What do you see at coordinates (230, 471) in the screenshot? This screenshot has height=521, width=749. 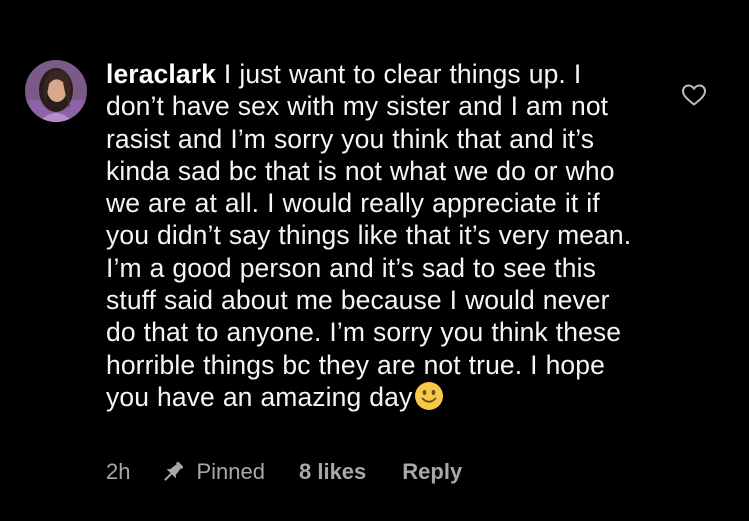 I see `pinned-label: Pinned` at bounding box center [230, 471].